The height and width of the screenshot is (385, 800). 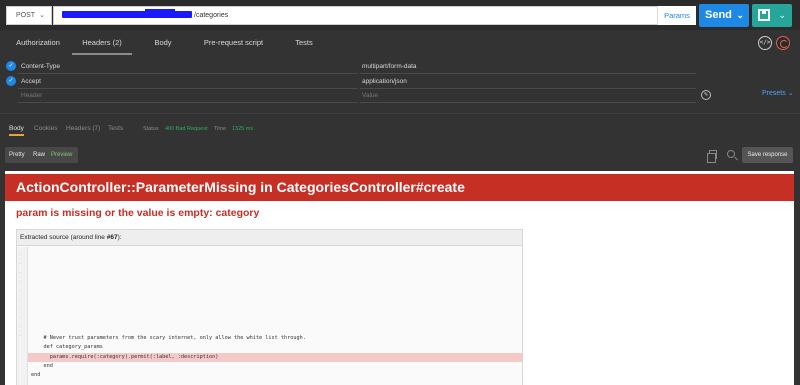 What do you see at coordinates (765, 43) in the screenshot?
I see `code-snippet-icon: </>` at bounding box center [765, 43].